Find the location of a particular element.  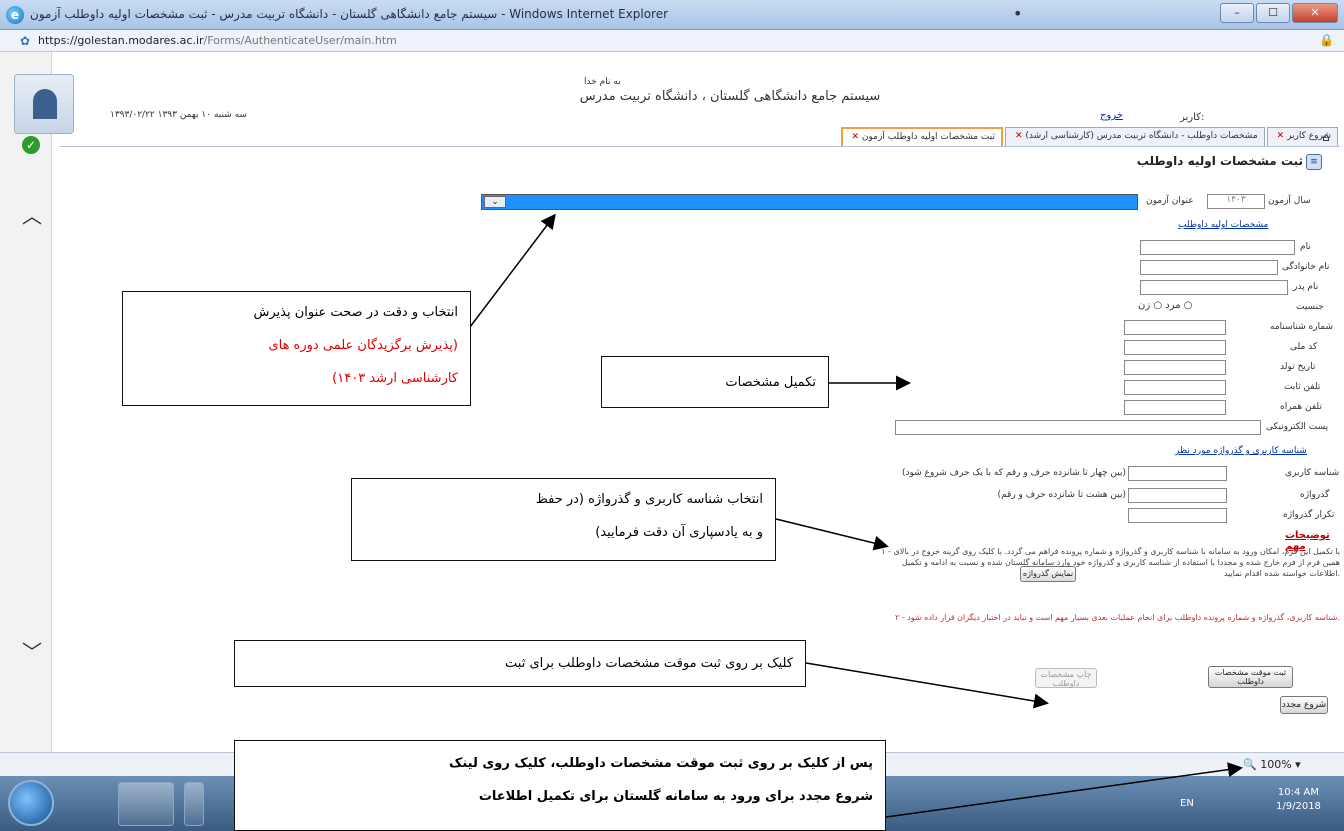

print-applicant-button: چاپ مشخصات داوطلب is located at coordinates (1066, 678).